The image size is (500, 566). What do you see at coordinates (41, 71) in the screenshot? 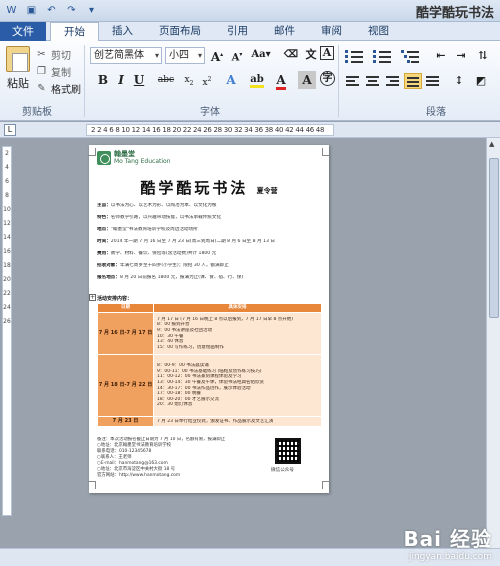
I see `copy-icon: ❐` at bounding box center [41, 71].